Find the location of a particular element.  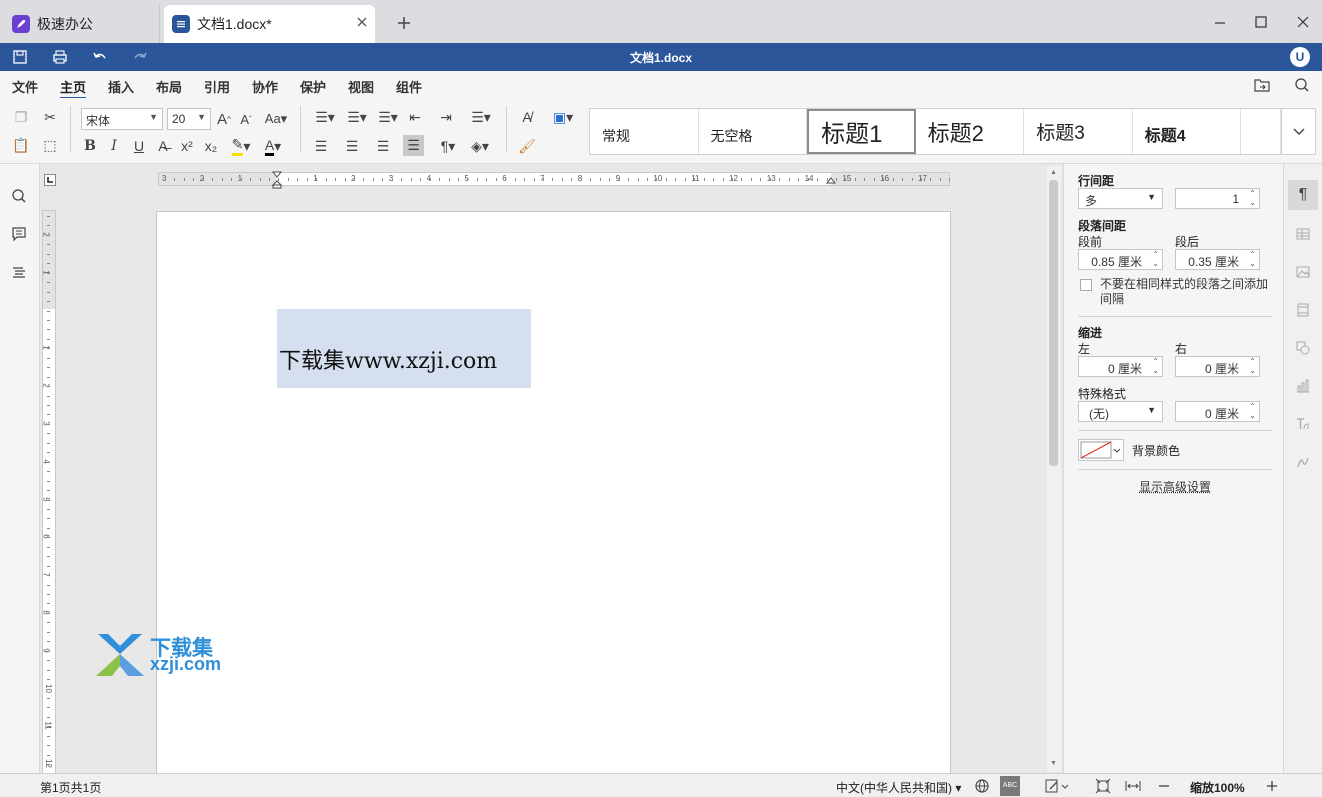

track-changes-icon is located at coordinates (1057, 786).